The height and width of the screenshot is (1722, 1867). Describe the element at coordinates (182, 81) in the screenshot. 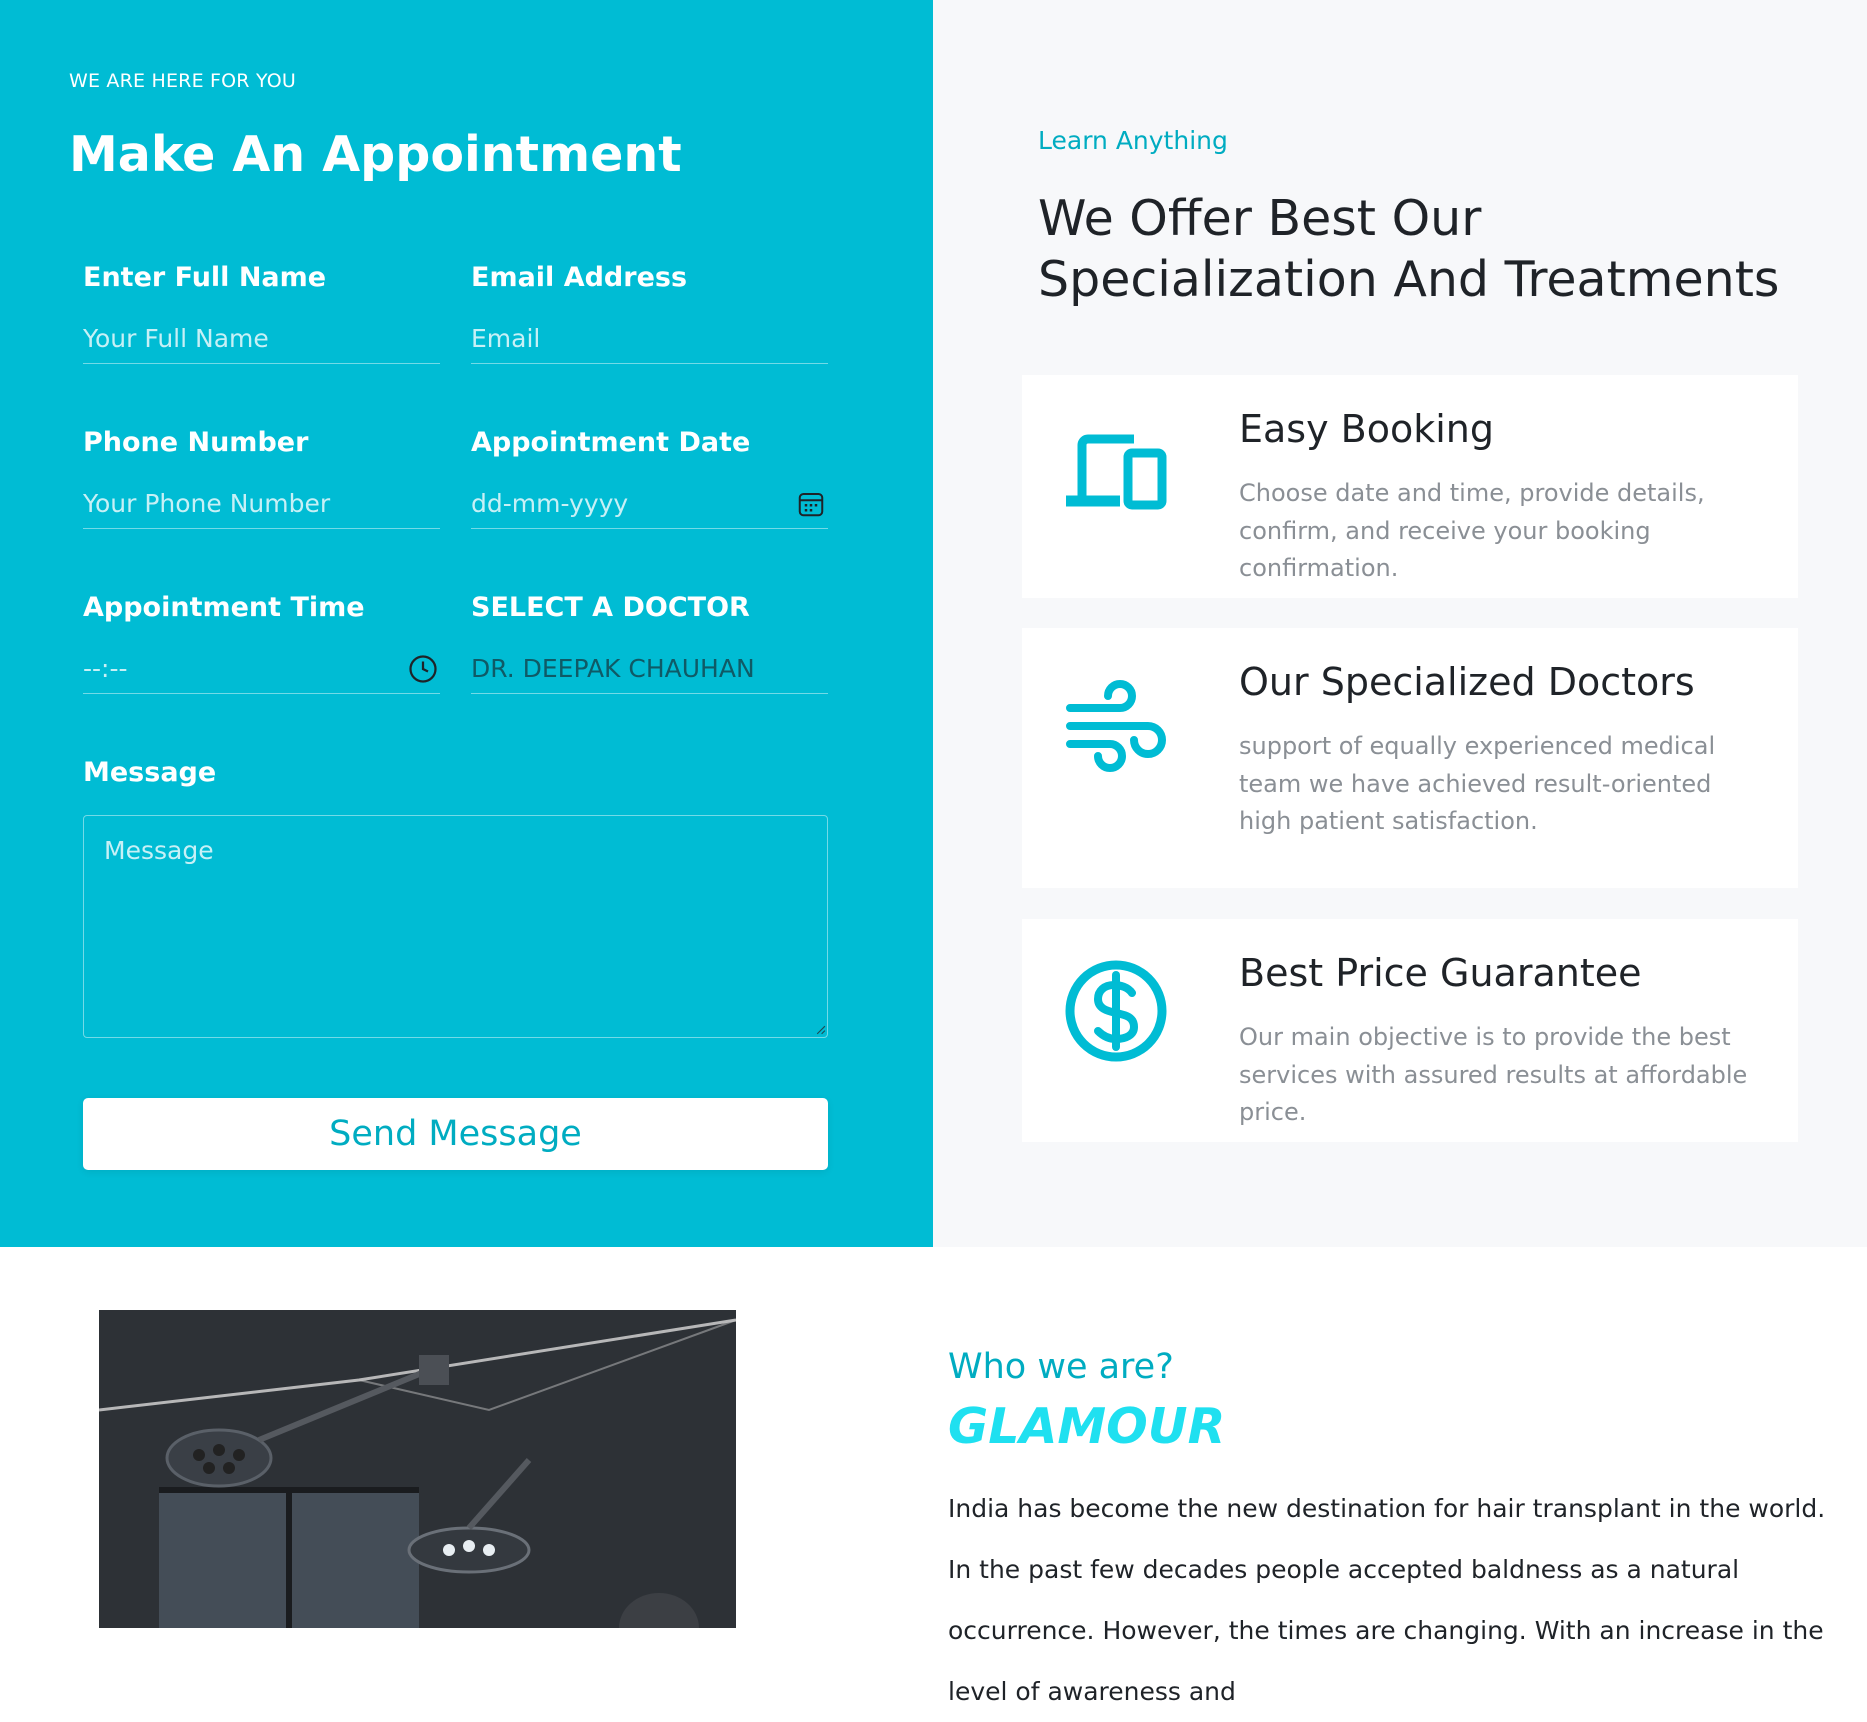

I see `appointment-eyebrow: WE ARE HERE FOR YOU` at that location.